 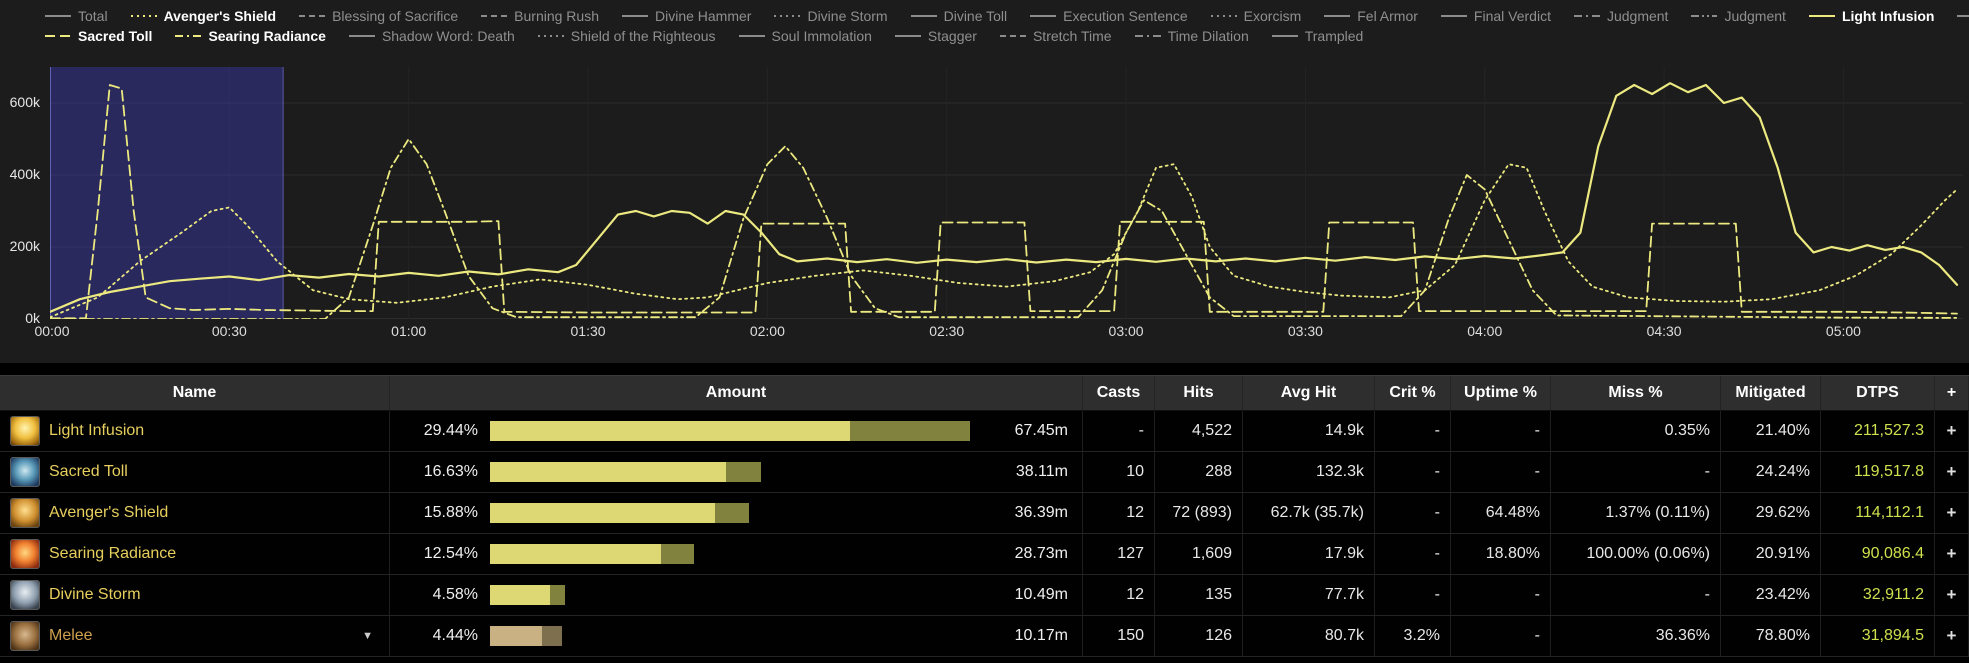 I want to click on cell-amount: 29.44% 67.45m, so click(x=736, y=431).